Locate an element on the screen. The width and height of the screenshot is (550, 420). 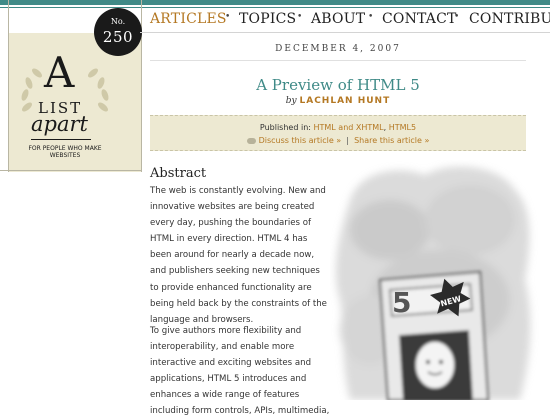
logo-border-bottom is located at coordinates (71, 170).